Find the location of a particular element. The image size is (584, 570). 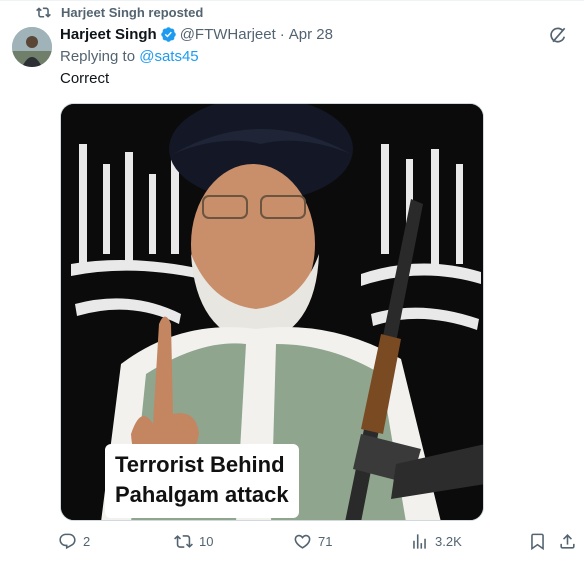

grok-icon is located at coordinates (558, 35).